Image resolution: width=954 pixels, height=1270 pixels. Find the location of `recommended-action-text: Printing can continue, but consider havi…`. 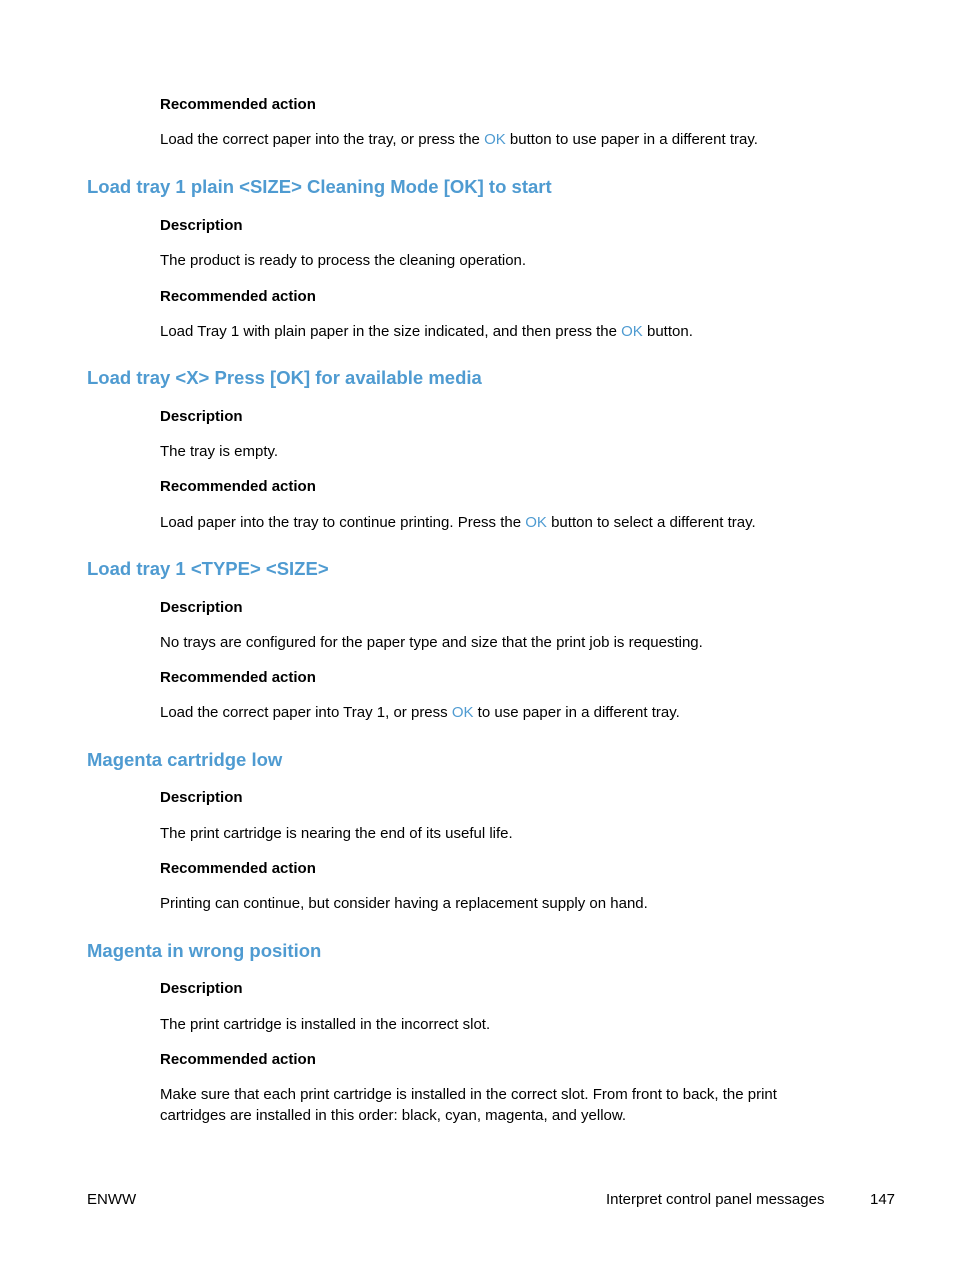

recommended-action-text: Printing can continue, but consider havi… is located at coordinates (404, 903).